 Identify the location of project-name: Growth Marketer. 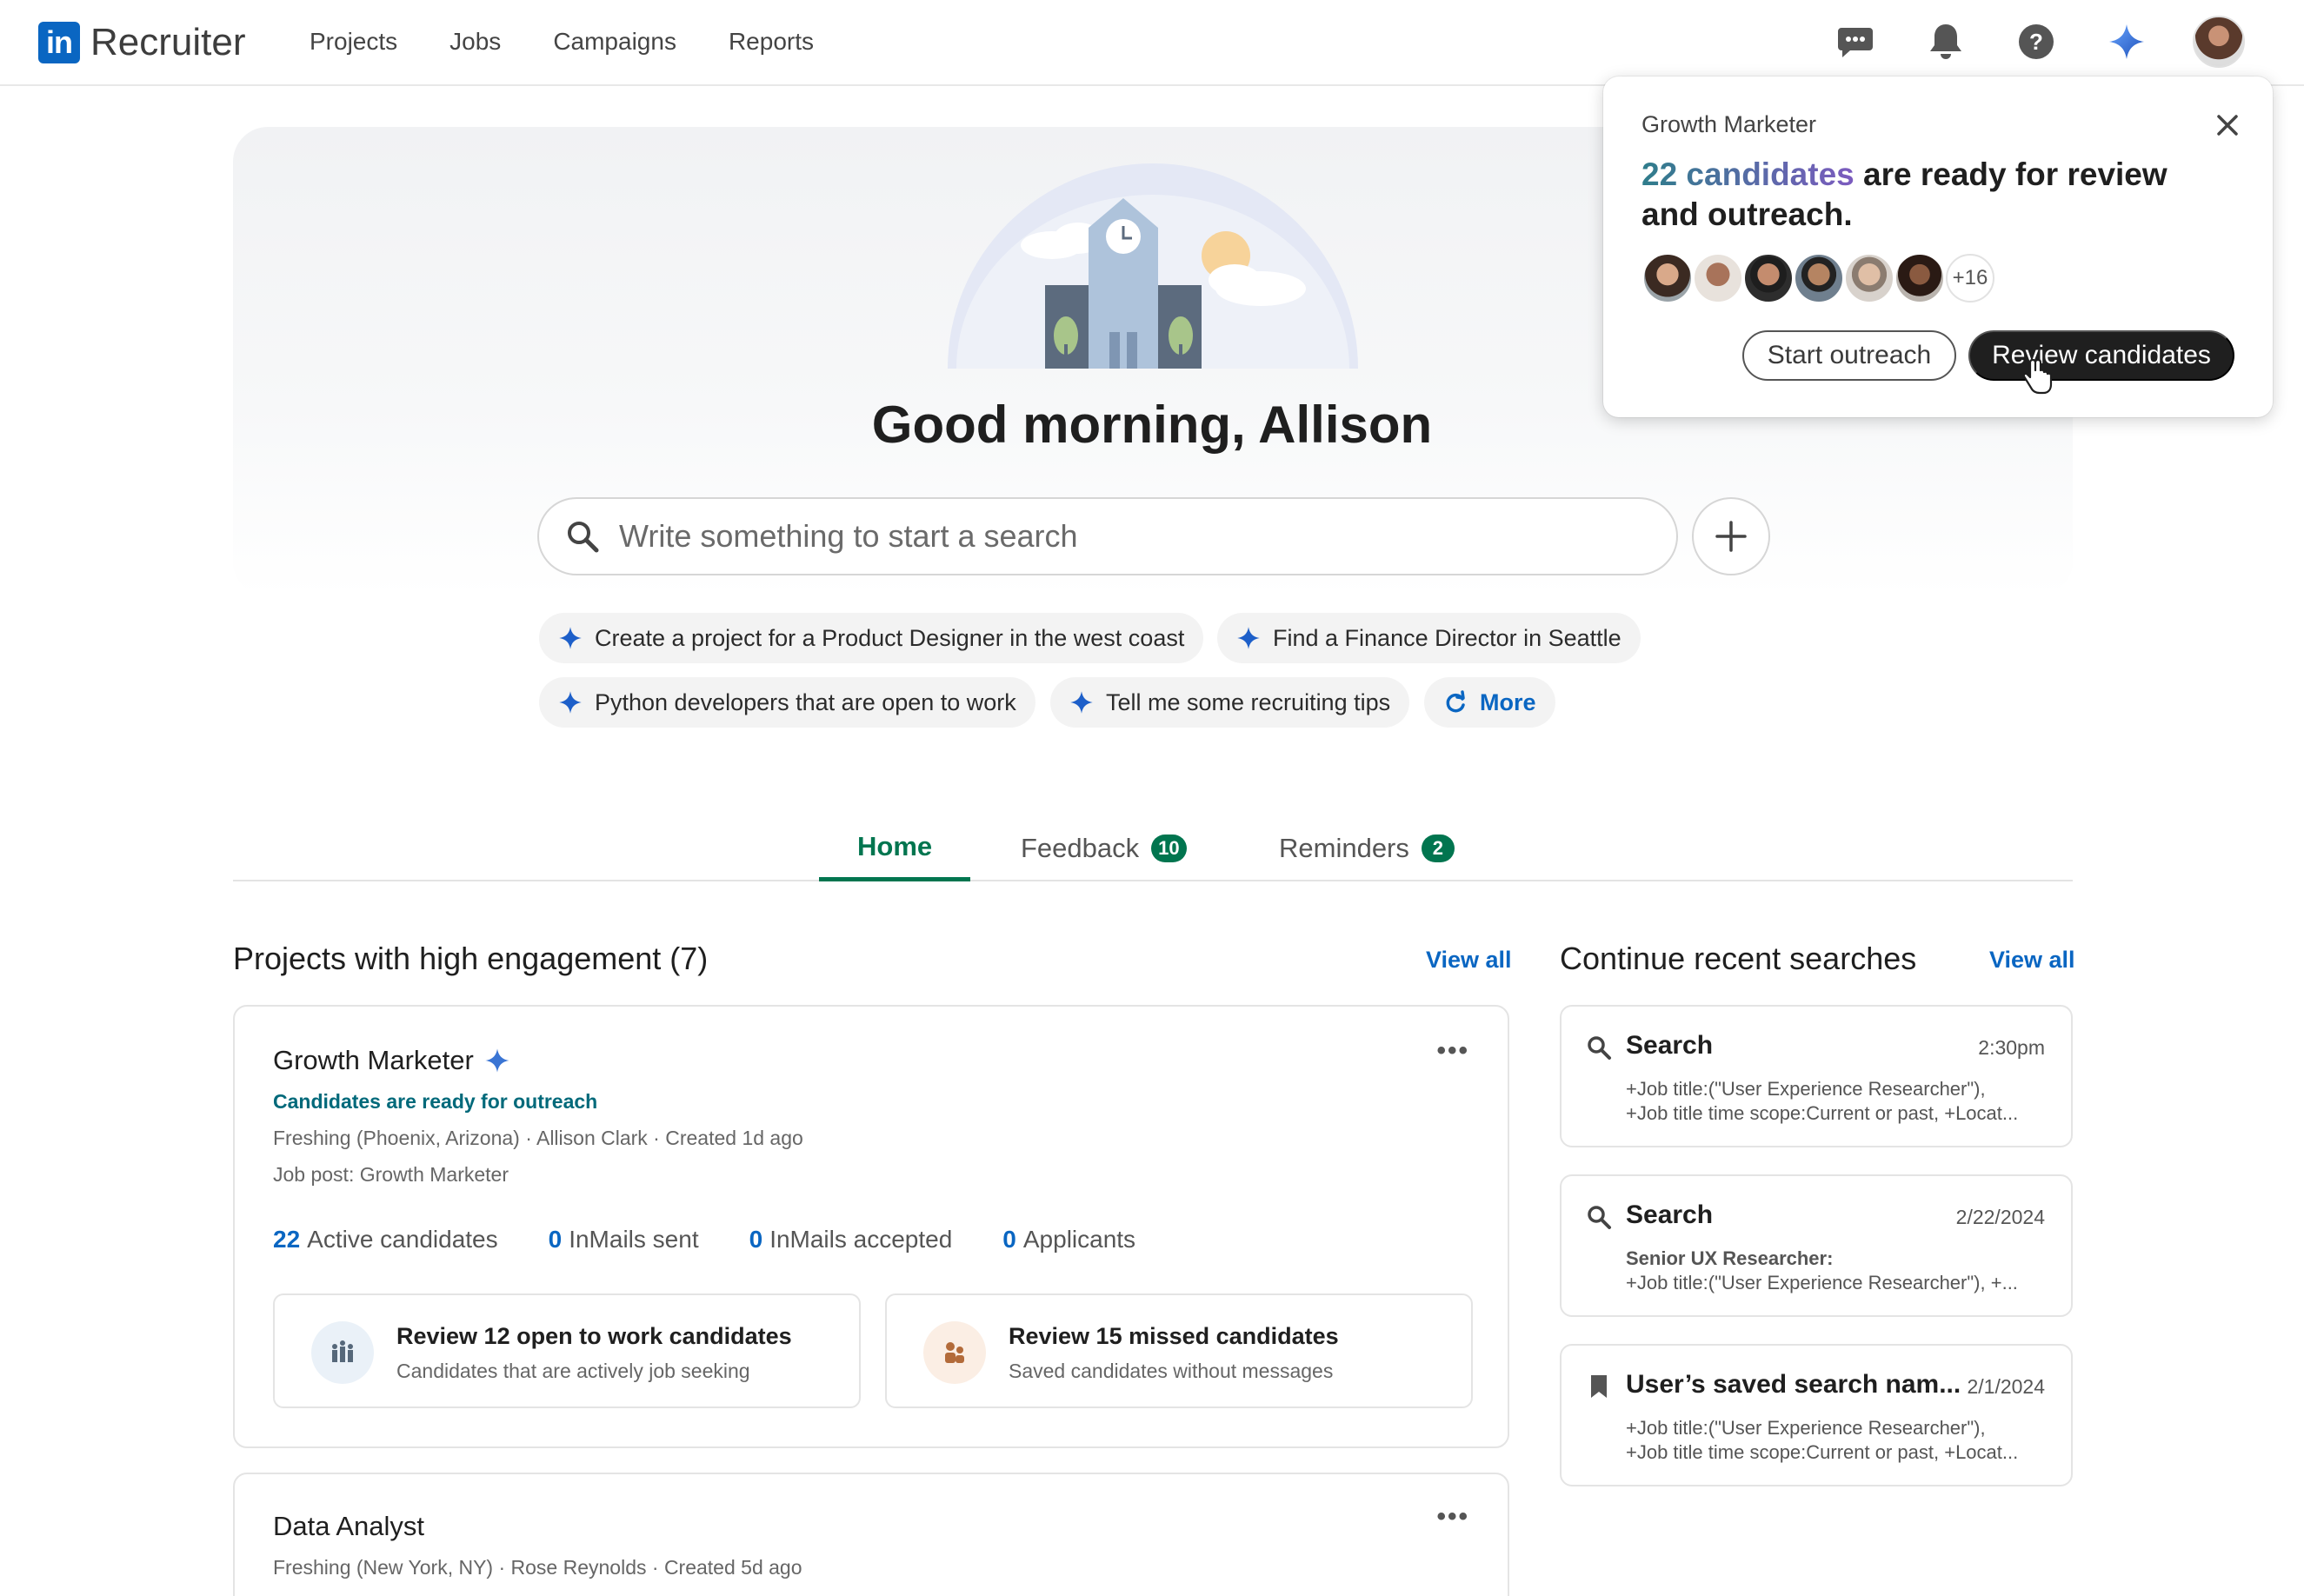
(373, 1060).